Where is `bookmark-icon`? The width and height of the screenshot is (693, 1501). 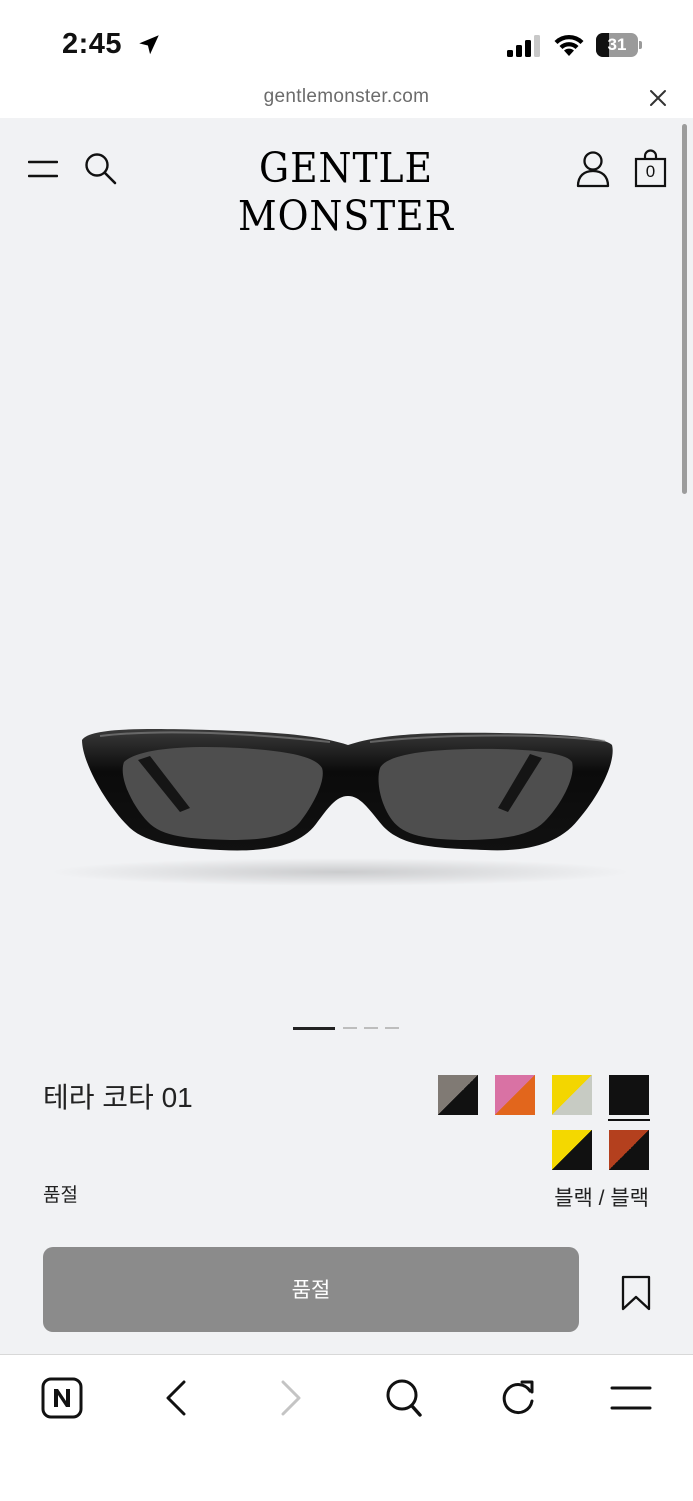
bookmark-icon is located at coordinates (636, 1293).